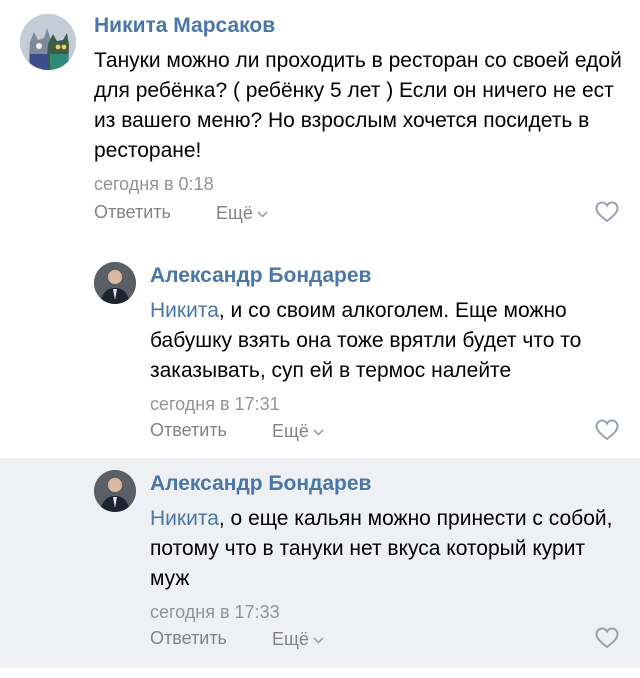 The width and height of the screenshot is (640, 678). What do you see at coordinates (359, 184) in the screenshot?
I see `timestamp: сегодня в 0:18` at bounding box center [359, 184].